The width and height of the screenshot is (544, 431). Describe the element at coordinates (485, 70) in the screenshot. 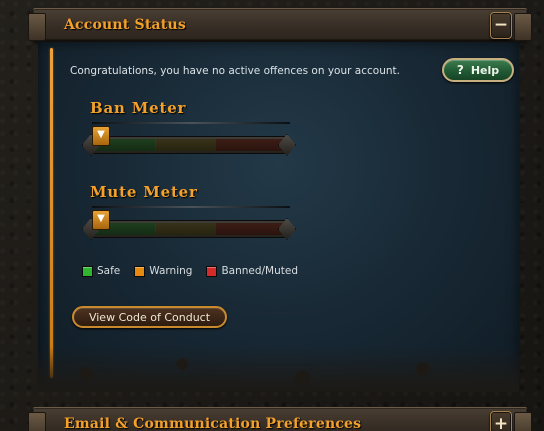

I see `help-label: Help` at that location.